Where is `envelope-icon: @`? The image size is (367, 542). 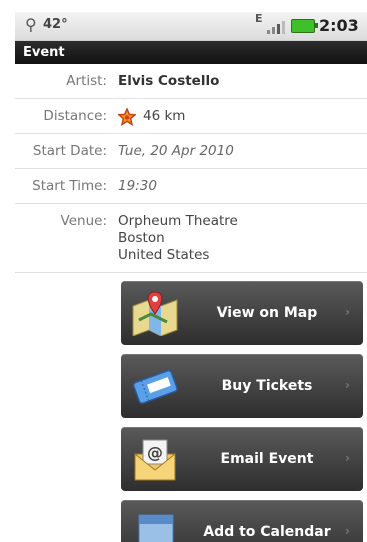
envelope-icon: @ is located at coordinates (155, 459).